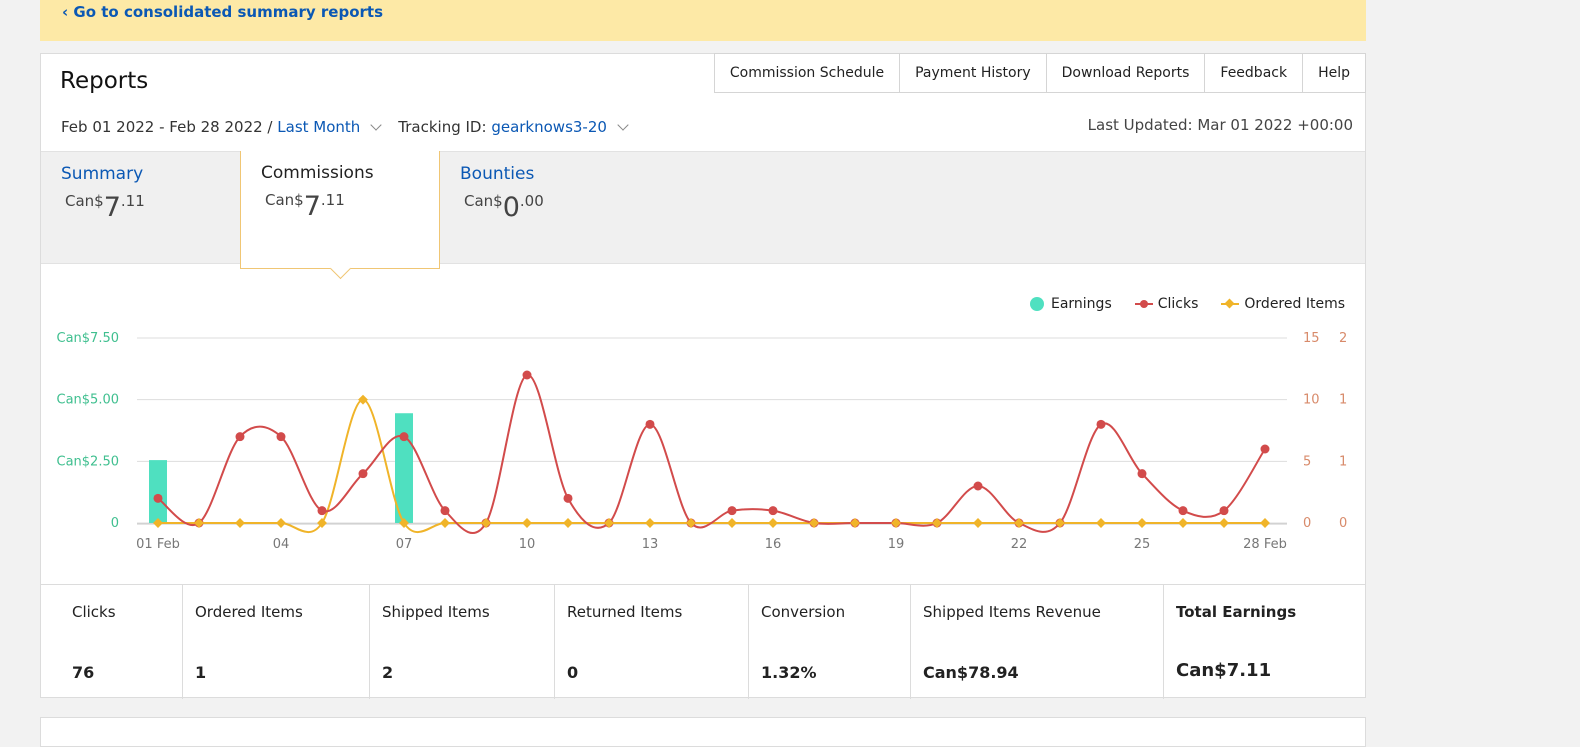 This screenshot has width=1580, height=747. Describe the element at coordinates (549, 127) in the screenshot. I see `tracking-id-dropdown: gearknows3-20` at that location.